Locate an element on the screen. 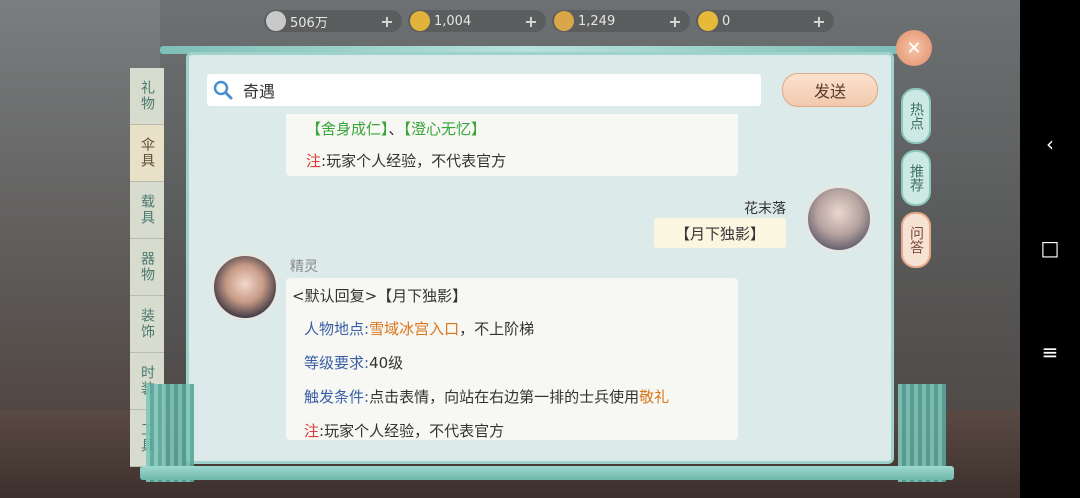 The height and width of the screenshot is (498, 1080). bot-reply-header: <默认回复>【月下独影】 is located at coordinates (380, 296).